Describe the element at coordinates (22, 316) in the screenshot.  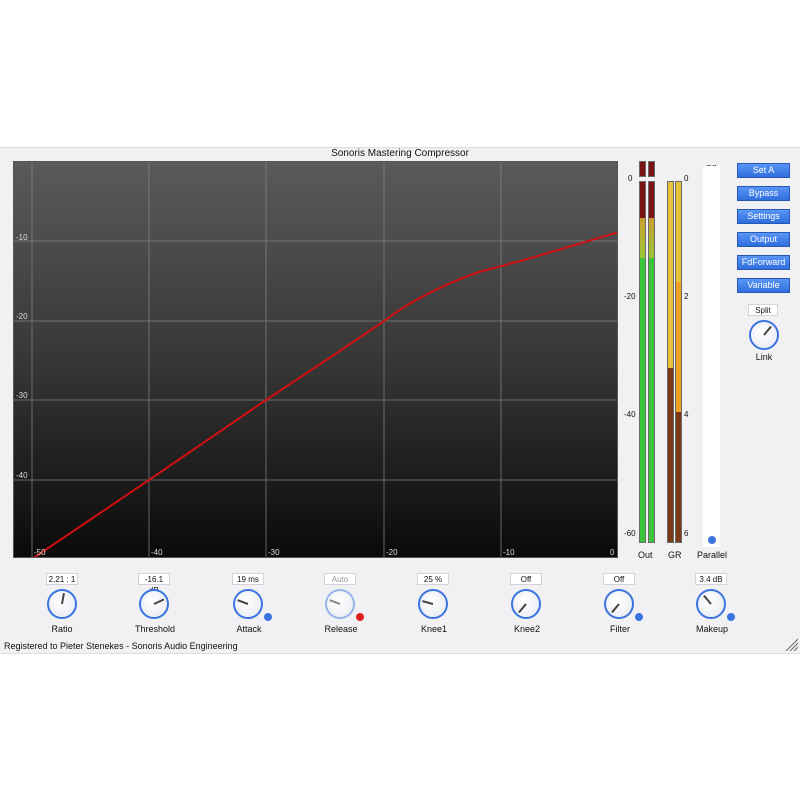
I see `y-label-20: -20` at that location.